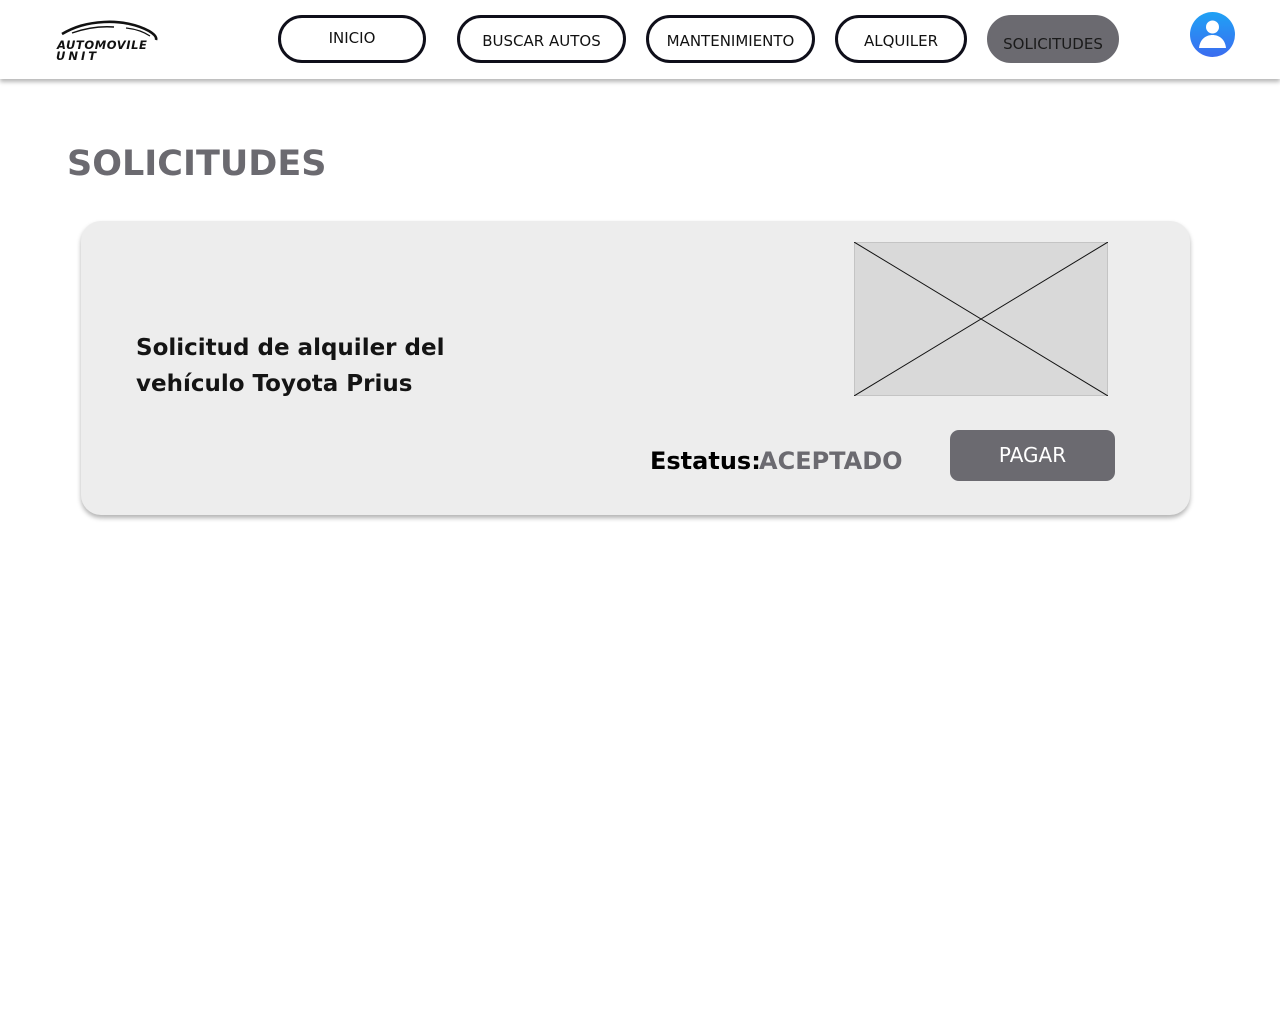 The image size is (1280, 1030). What do you see at coordinates (1032, 455) in the screenshot?
I see `pay-button: PAGAR` at bounding box center [1032, 455].